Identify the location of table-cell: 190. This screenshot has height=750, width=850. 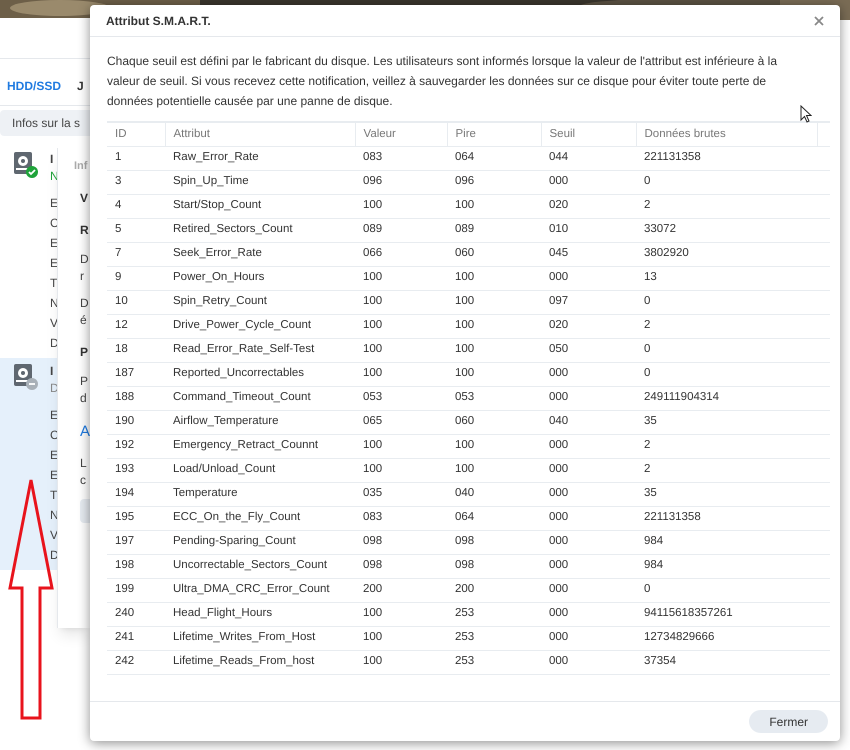
(136, 422).